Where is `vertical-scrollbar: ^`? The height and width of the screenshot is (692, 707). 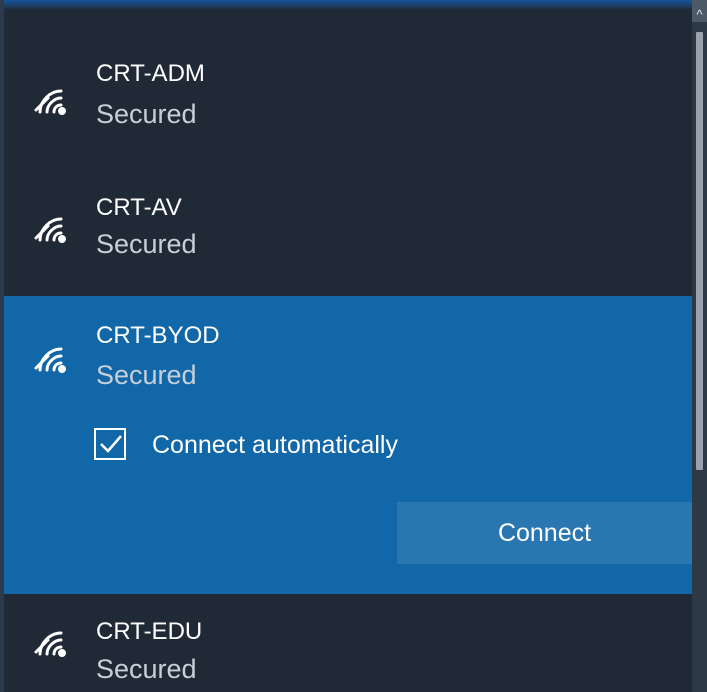
vertical-scrollbar: ^ is located at coordinates (699, 346).